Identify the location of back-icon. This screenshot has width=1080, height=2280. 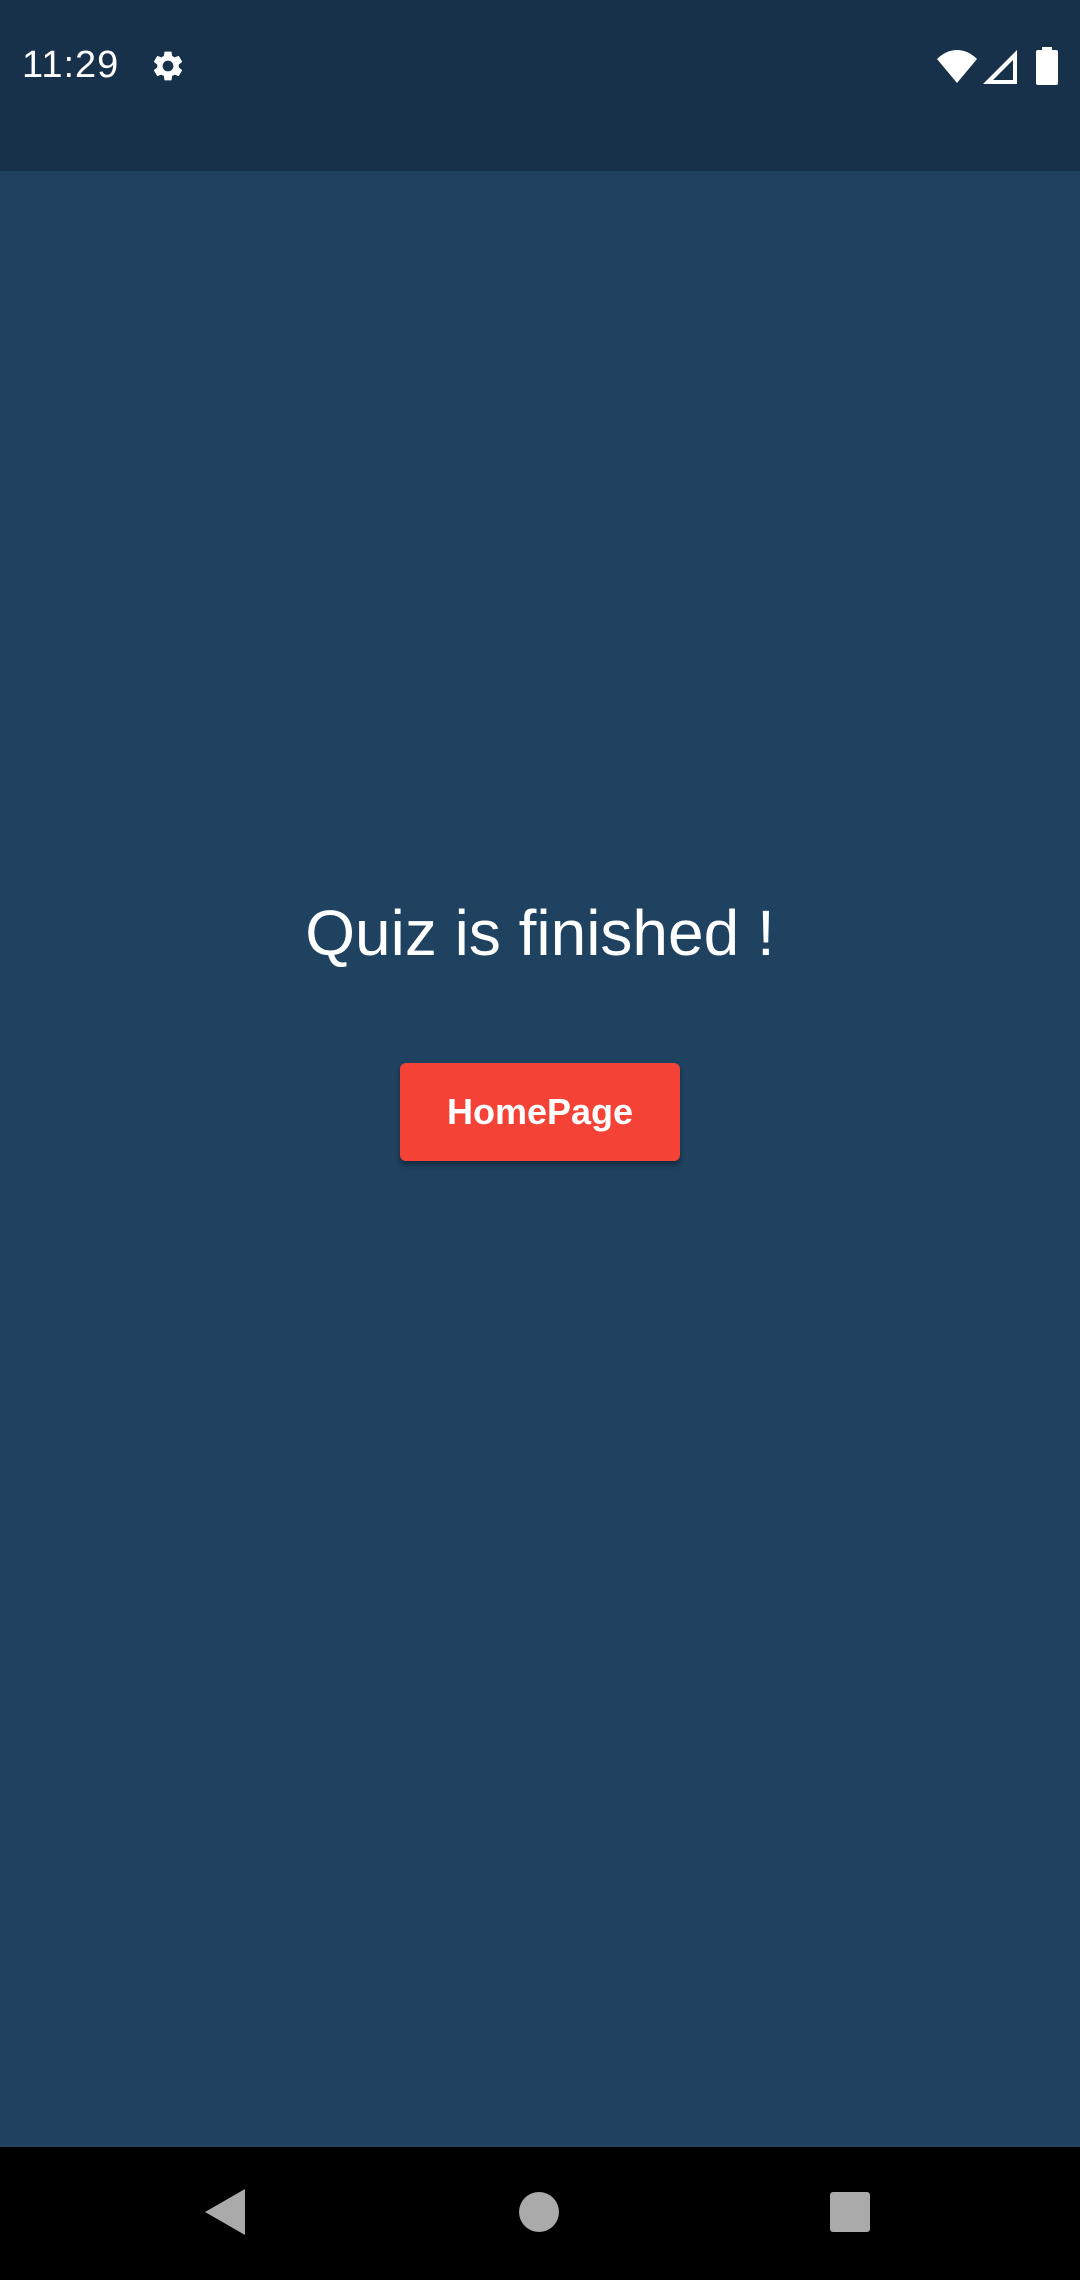
(225, 2212).